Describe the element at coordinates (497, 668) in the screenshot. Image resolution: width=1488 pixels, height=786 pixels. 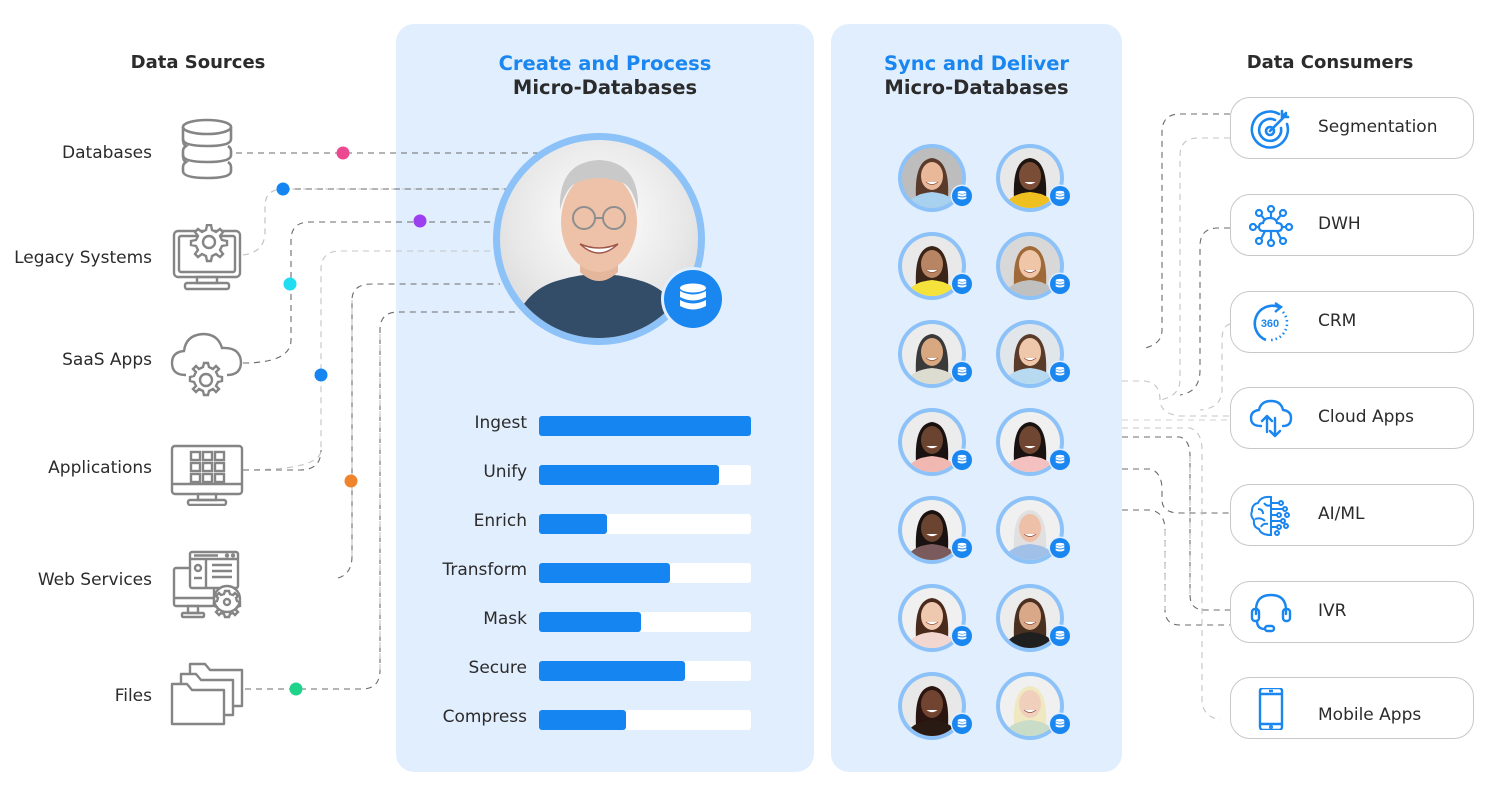
I see `process-step-label: Secure` at that location.